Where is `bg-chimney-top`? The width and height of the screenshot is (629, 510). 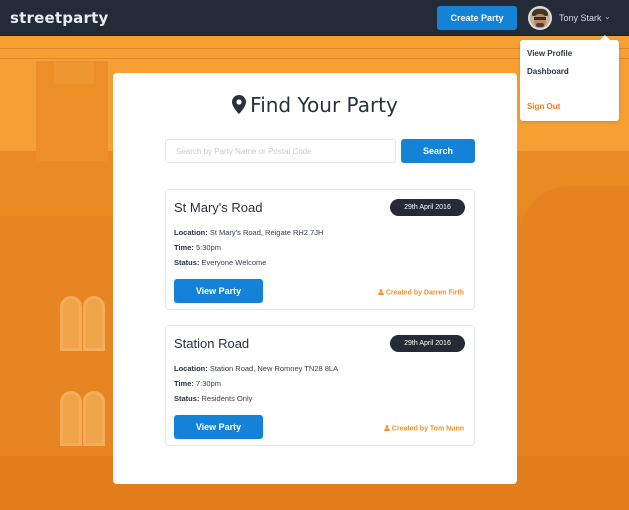
bg-chimney-top is located at coordinates (74, 73).